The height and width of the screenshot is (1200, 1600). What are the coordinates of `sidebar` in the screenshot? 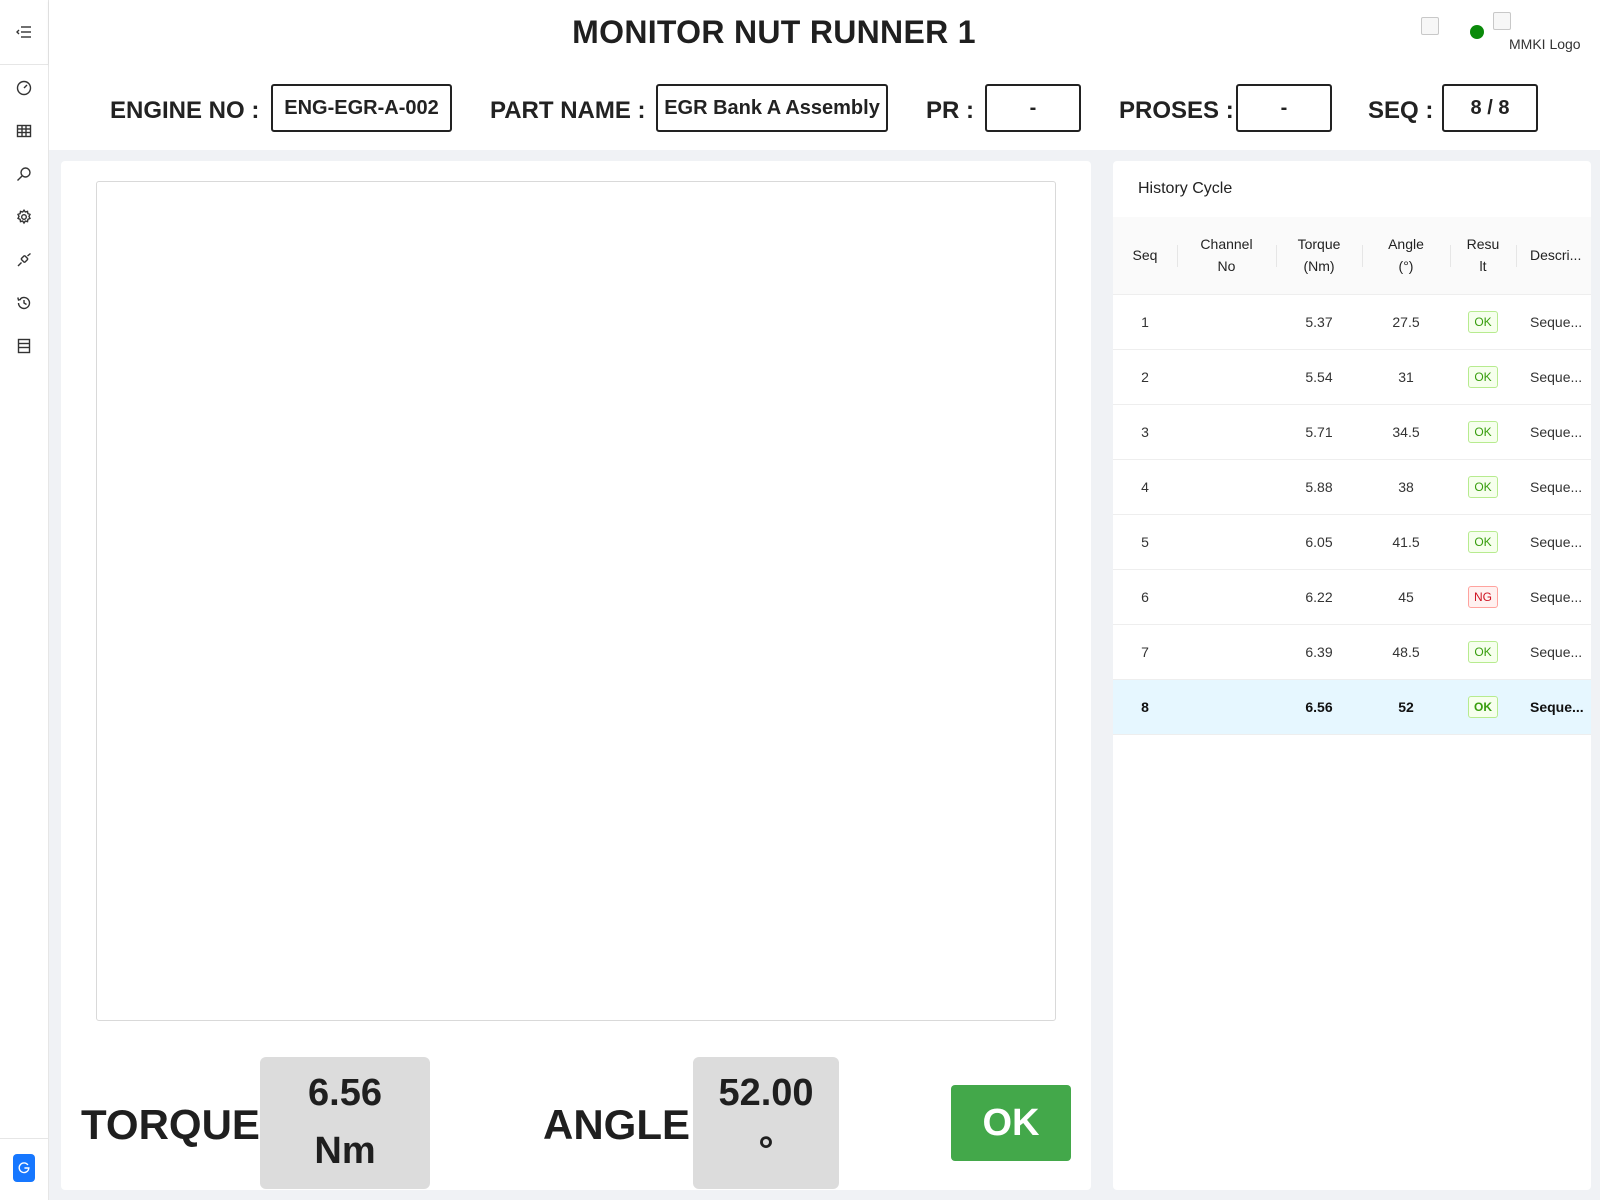 It's located at (24, 600).